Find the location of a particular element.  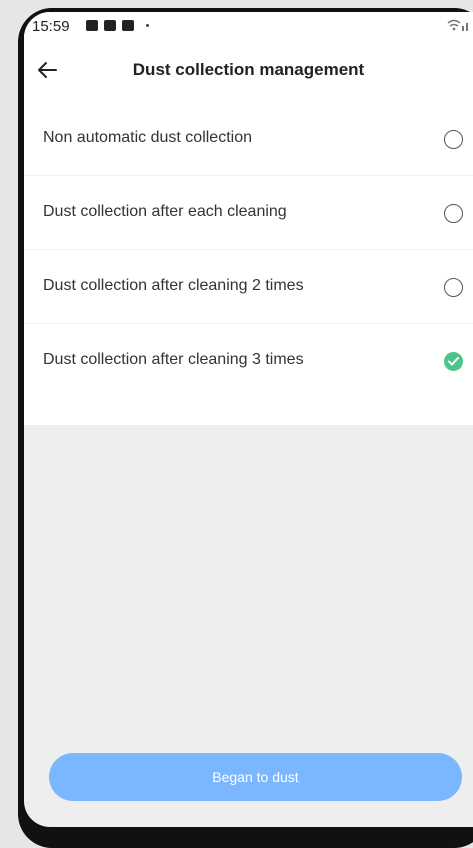

option-after-2-cleanings: Dust collection after cleaning 2 times is located at coordinates (248, 287).